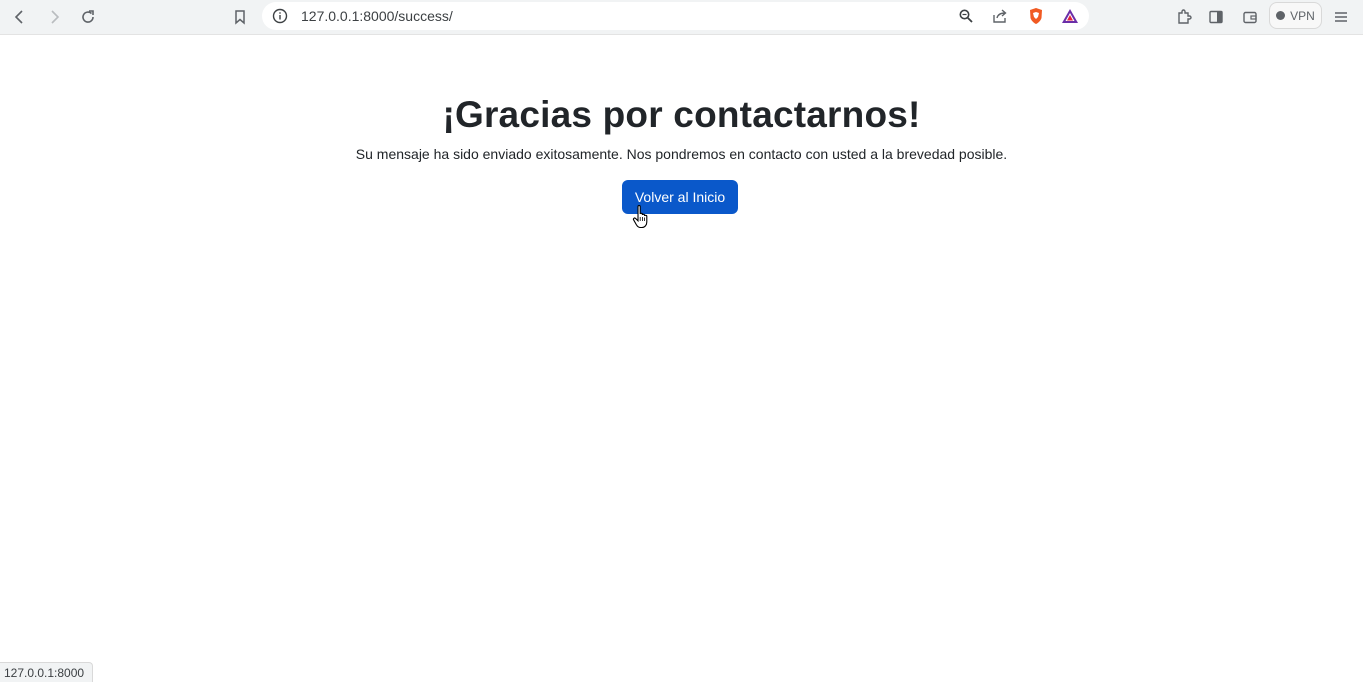  I want to click on menu-icon, so click(1341, 17).